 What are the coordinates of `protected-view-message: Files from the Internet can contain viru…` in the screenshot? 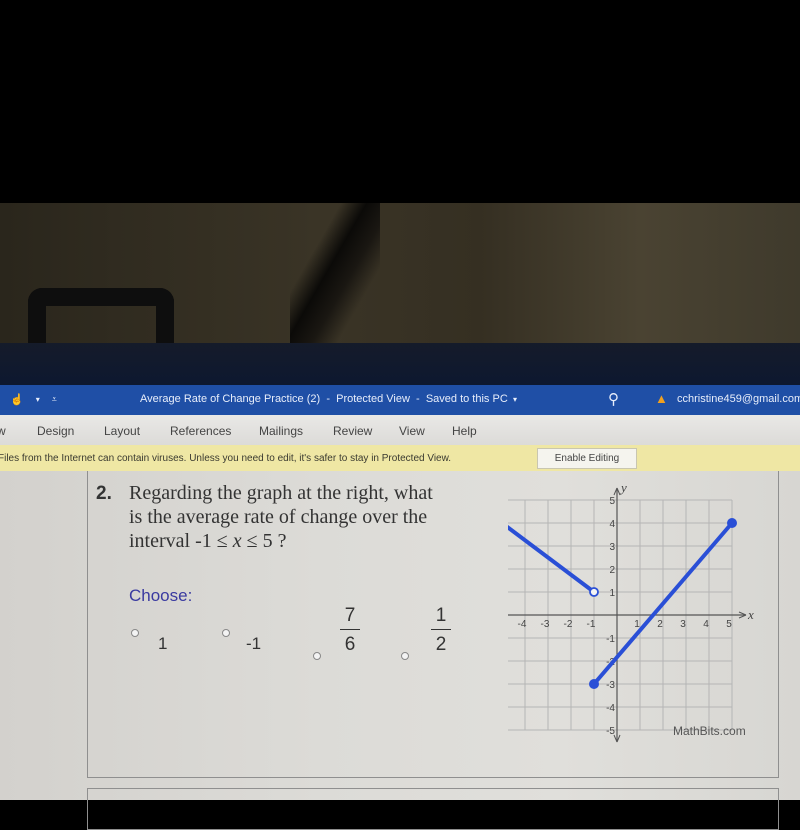 It's located at (226, 458).